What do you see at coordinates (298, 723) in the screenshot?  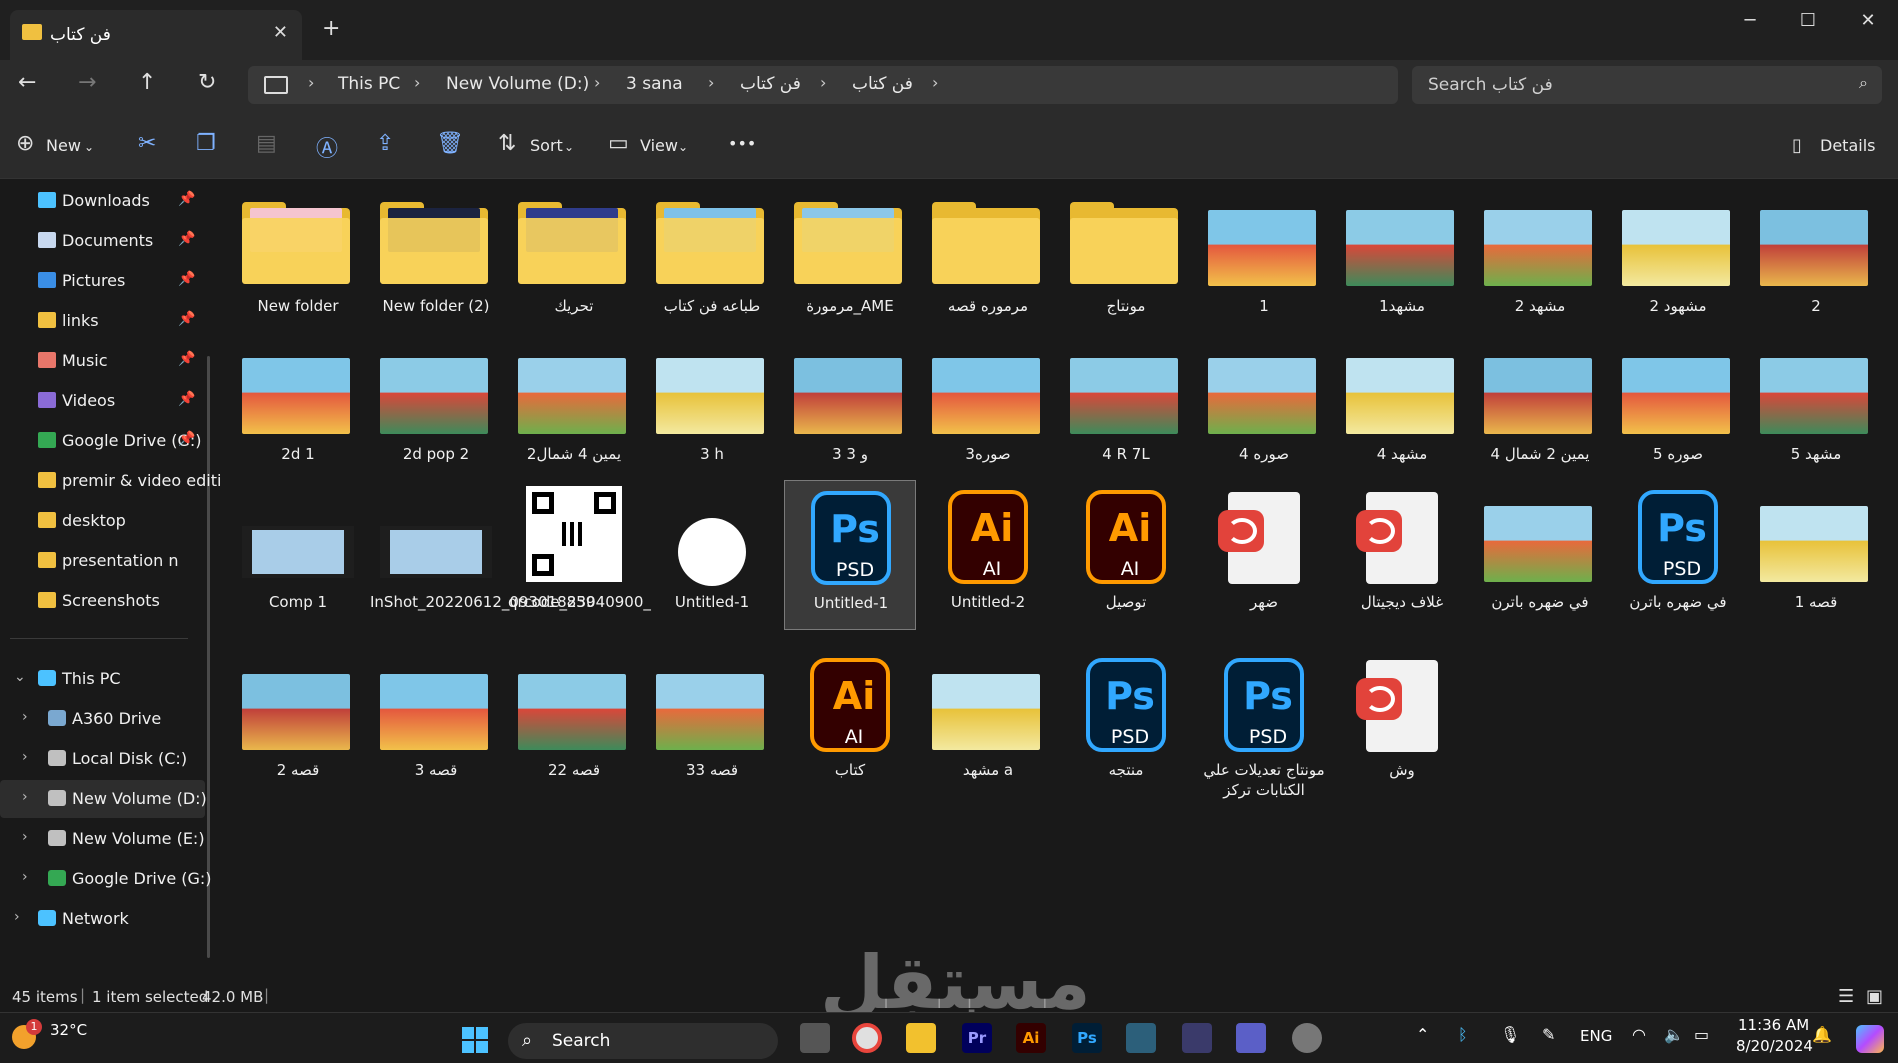 I see `file-item: قصه 2` at bounding box center [298, 723].